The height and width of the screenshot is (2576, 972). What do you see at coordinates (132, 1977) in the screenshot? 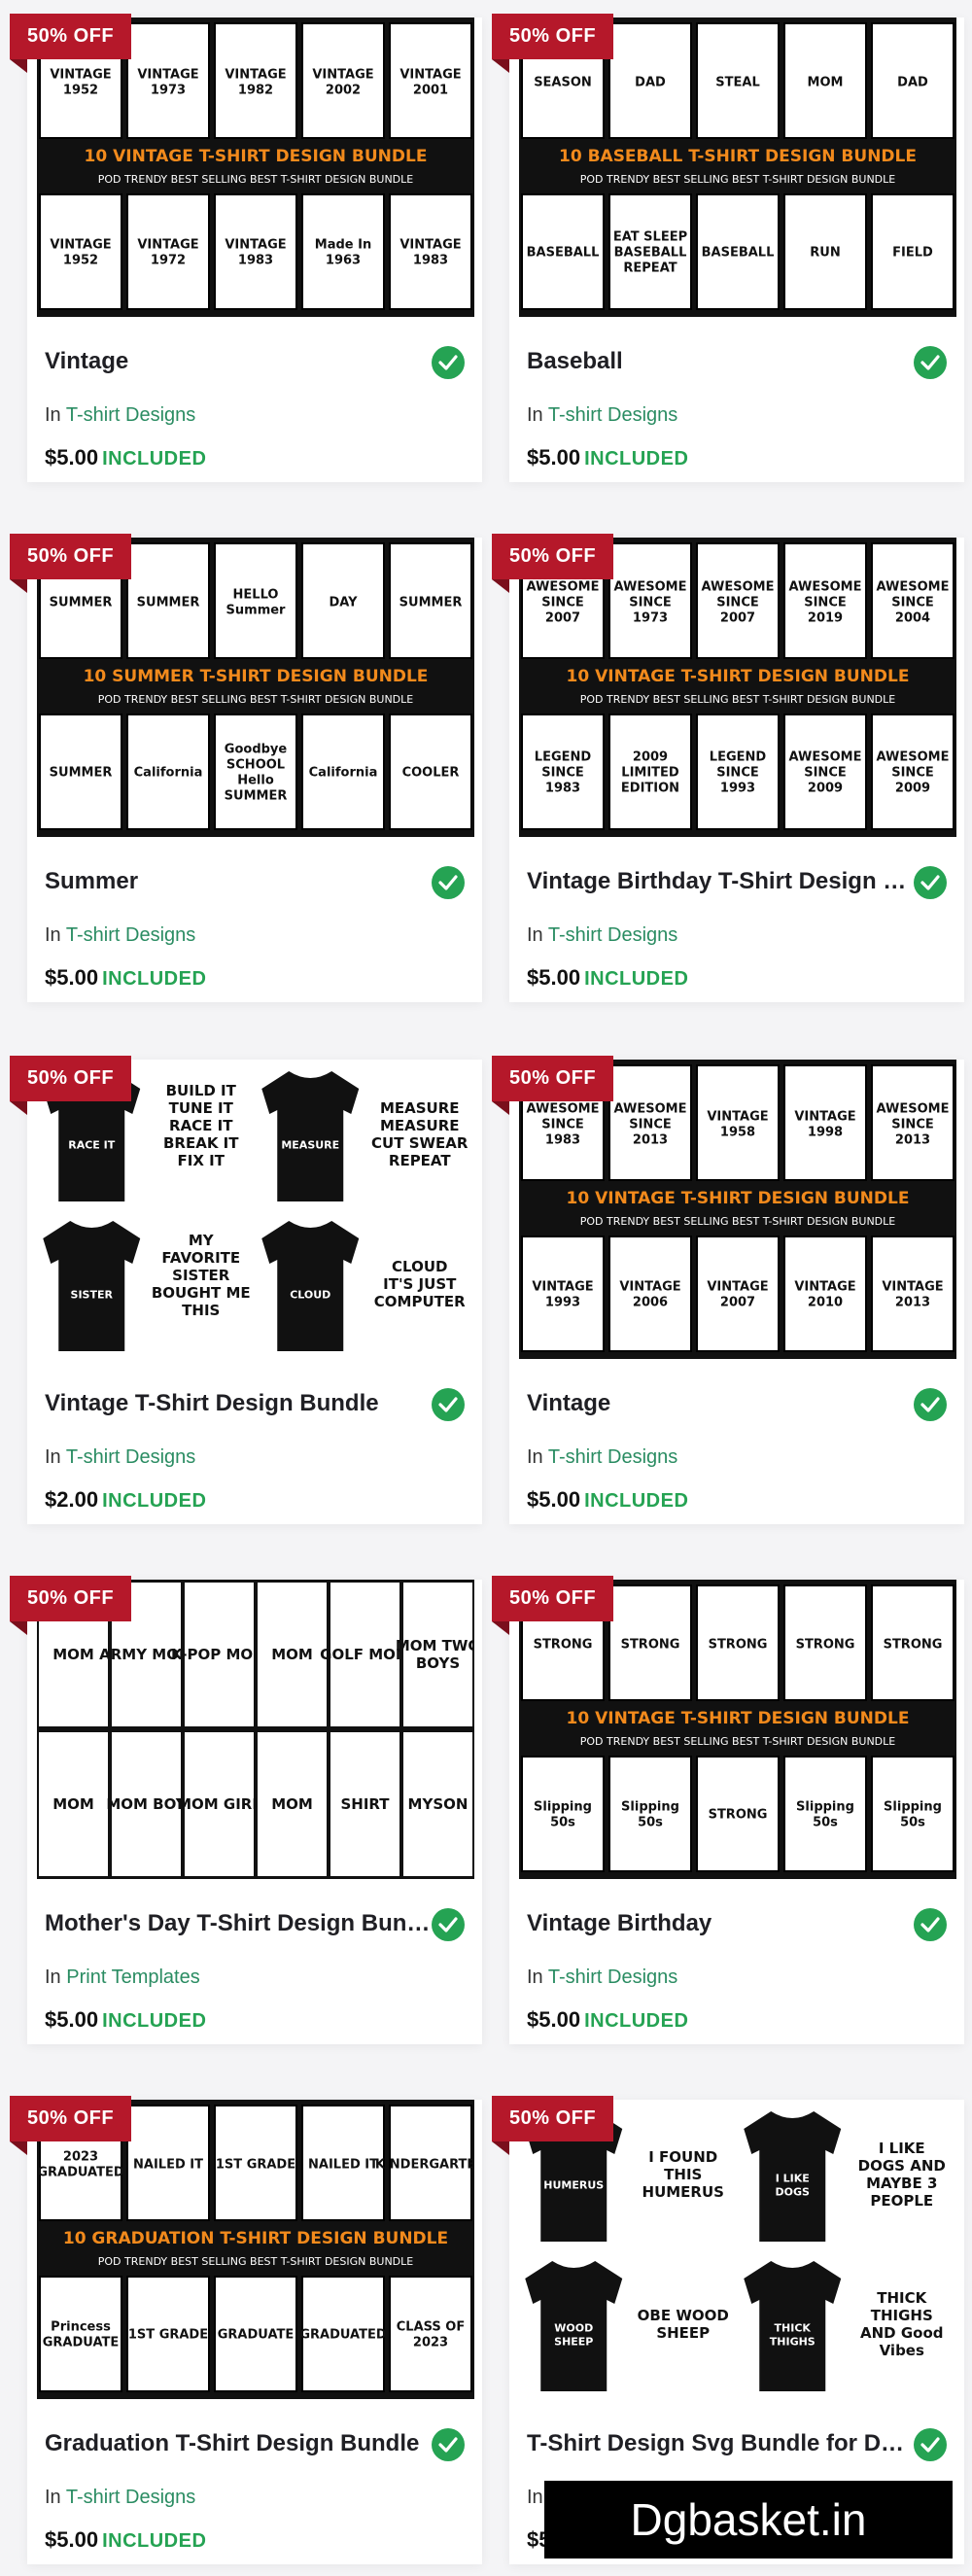
I see `category-link: Print Templates` at bounding box center [132, 1977].